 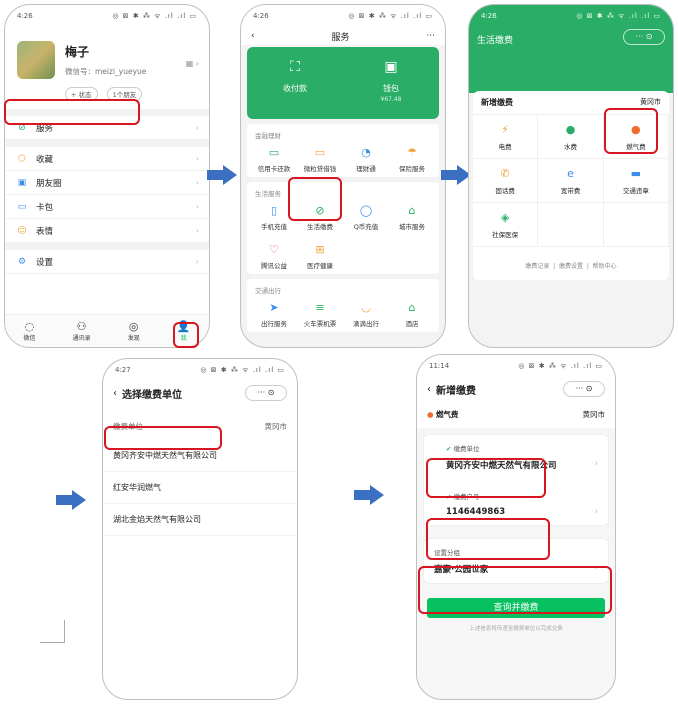 I want to click on service-label: 微粒贷借钱, so click(x=320, y=169).